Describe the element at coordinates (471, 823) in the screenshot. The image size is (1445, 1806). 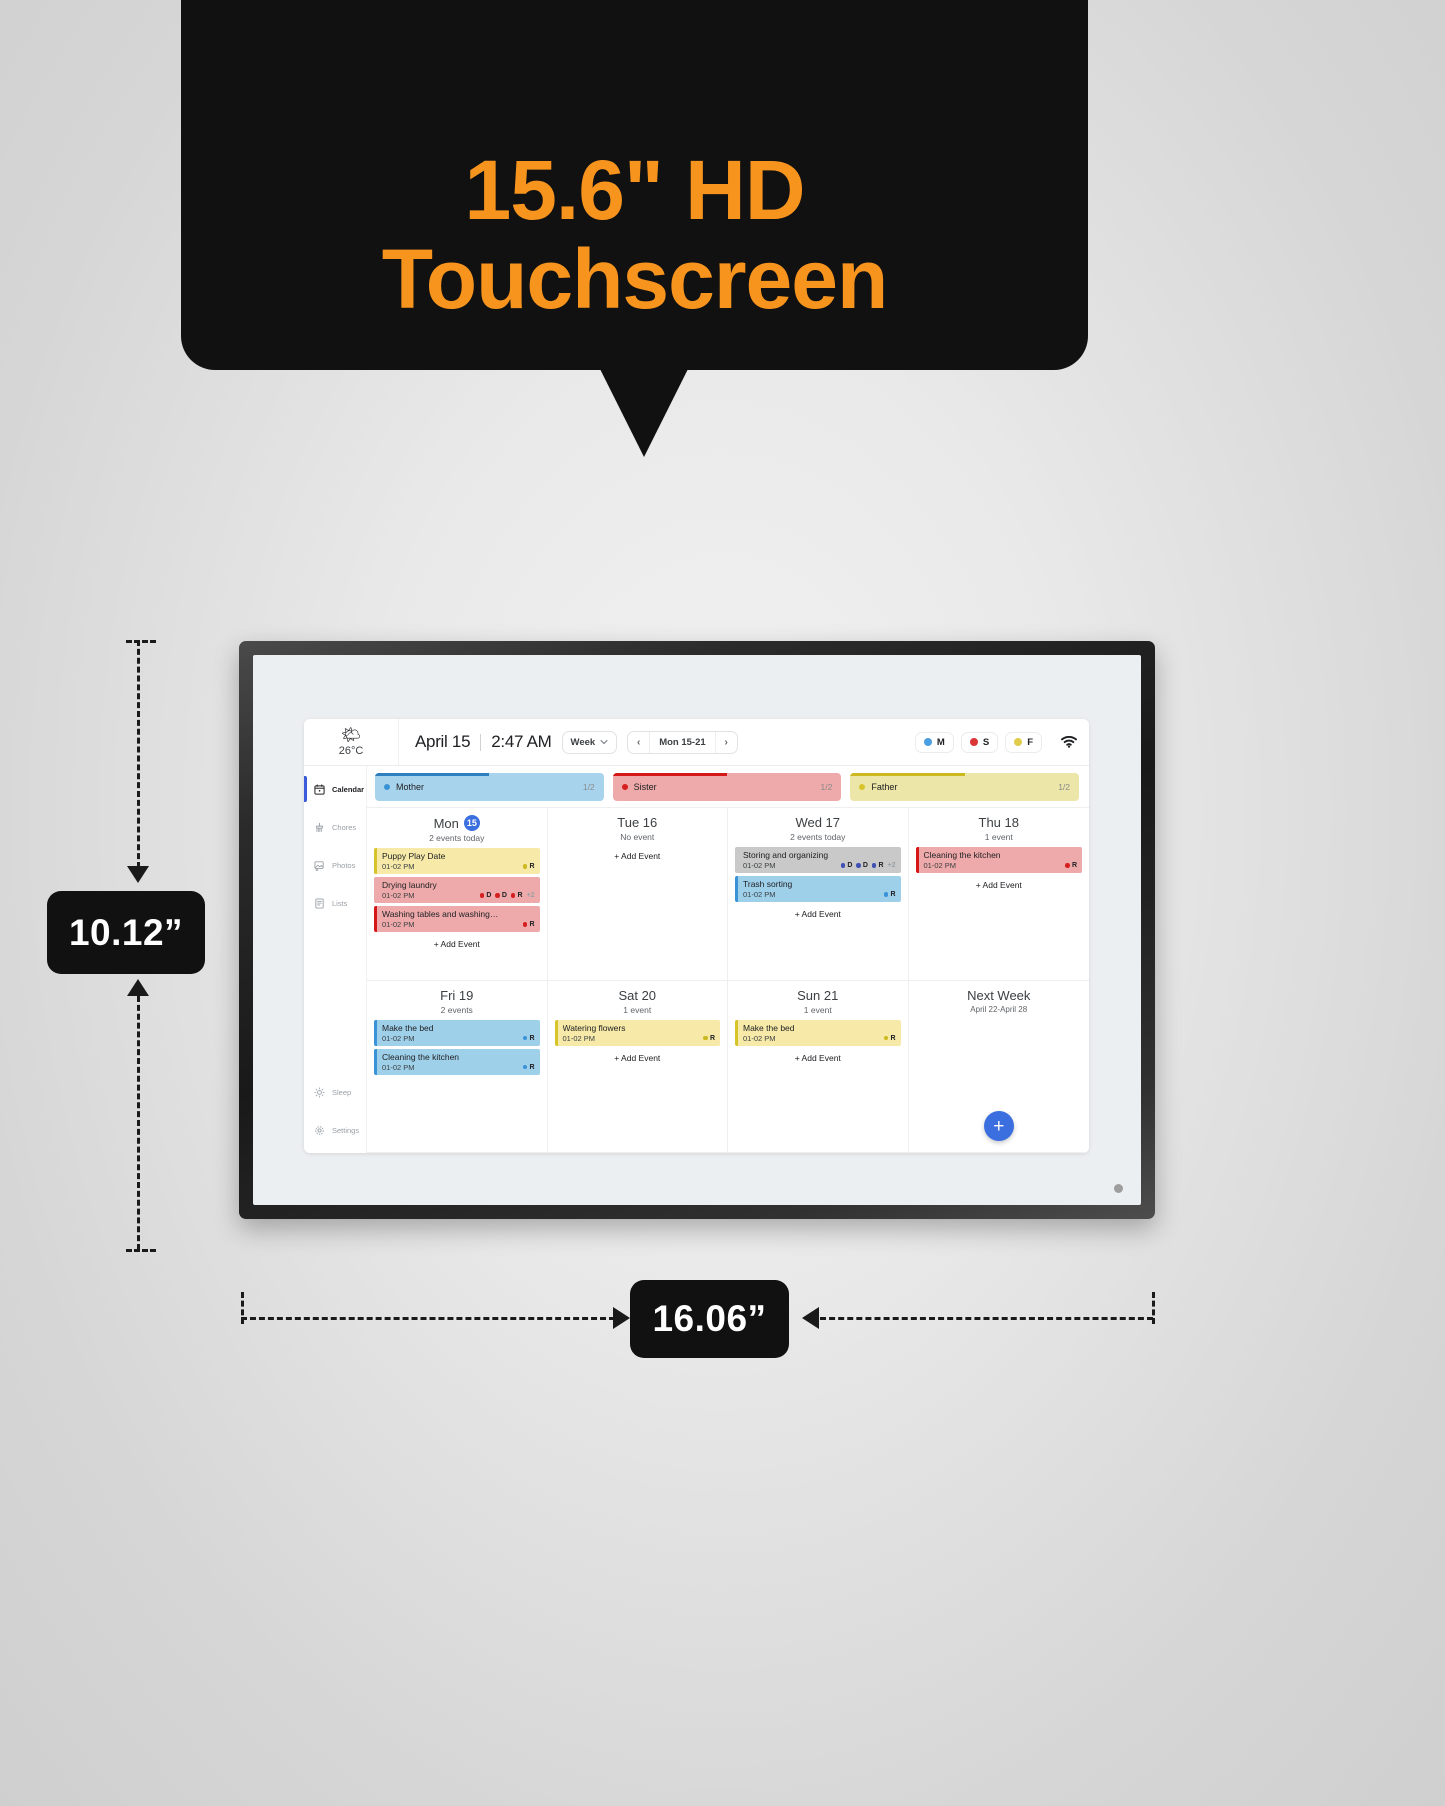
I see `today-badge: 15` at that location.